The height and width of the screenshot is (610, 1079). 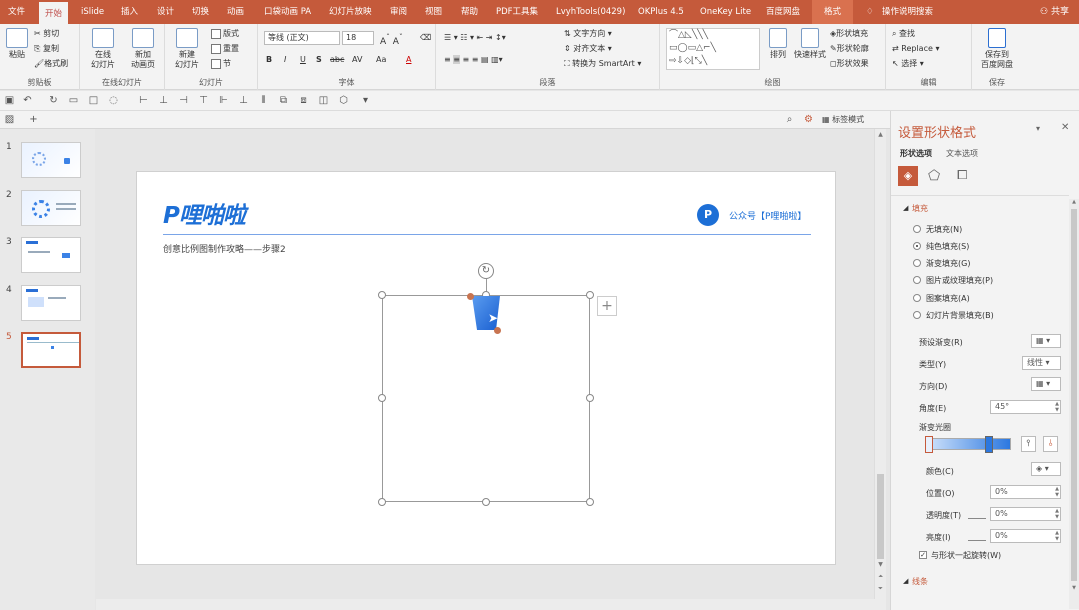 What do you see at coordinates (959, 280) in the screenshot?
I see `option-picture-fill: 图片或纹理填充(P)` at bounding box center [959, 280].